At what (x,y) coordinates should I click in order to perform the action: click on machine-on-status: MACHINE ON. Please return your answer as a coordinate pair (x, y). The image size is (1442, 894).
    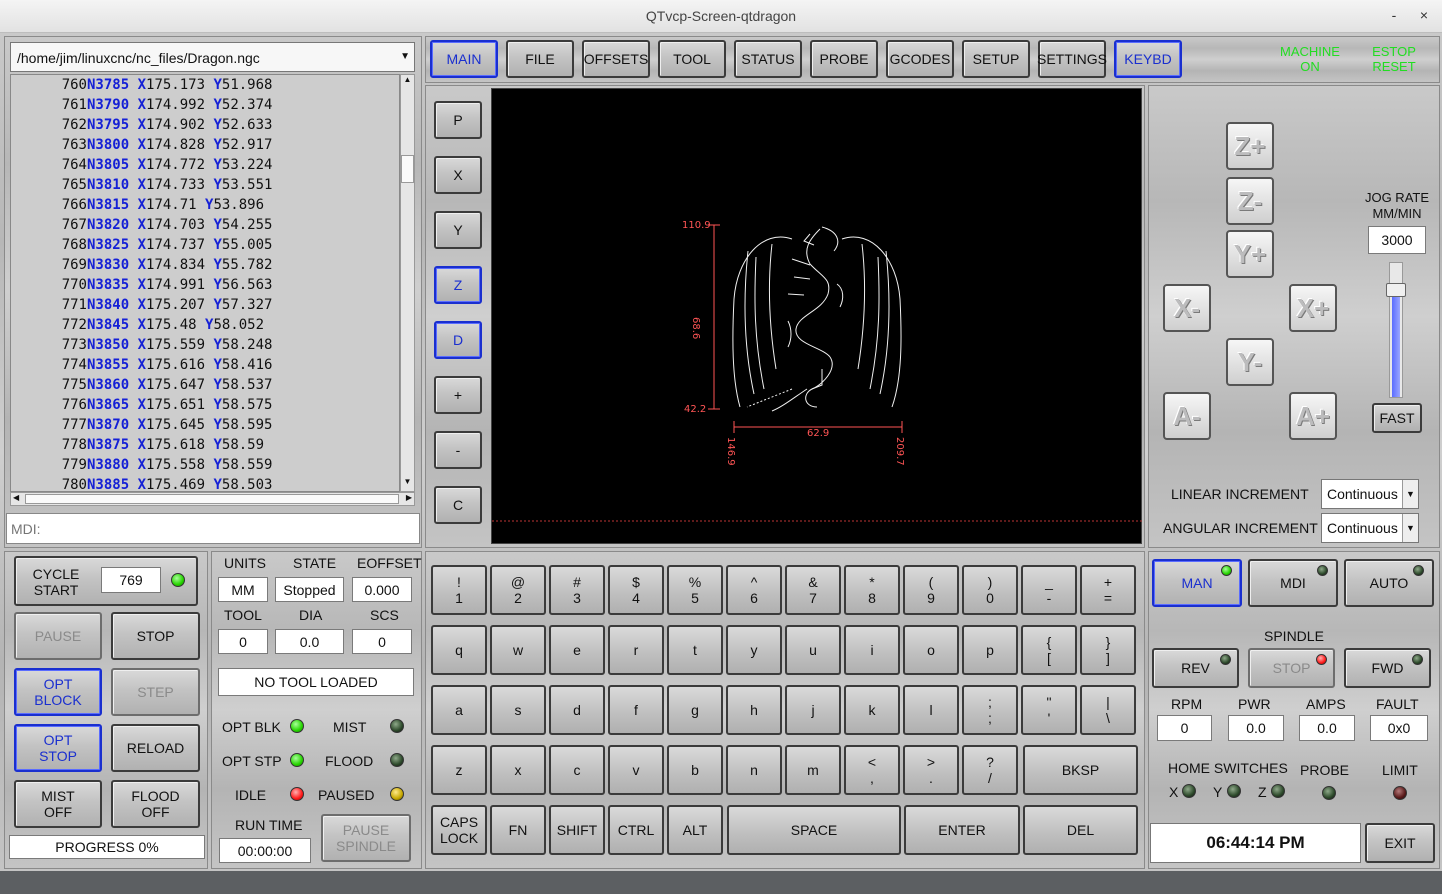
    Looking at the image, I should click on (1310, 59).